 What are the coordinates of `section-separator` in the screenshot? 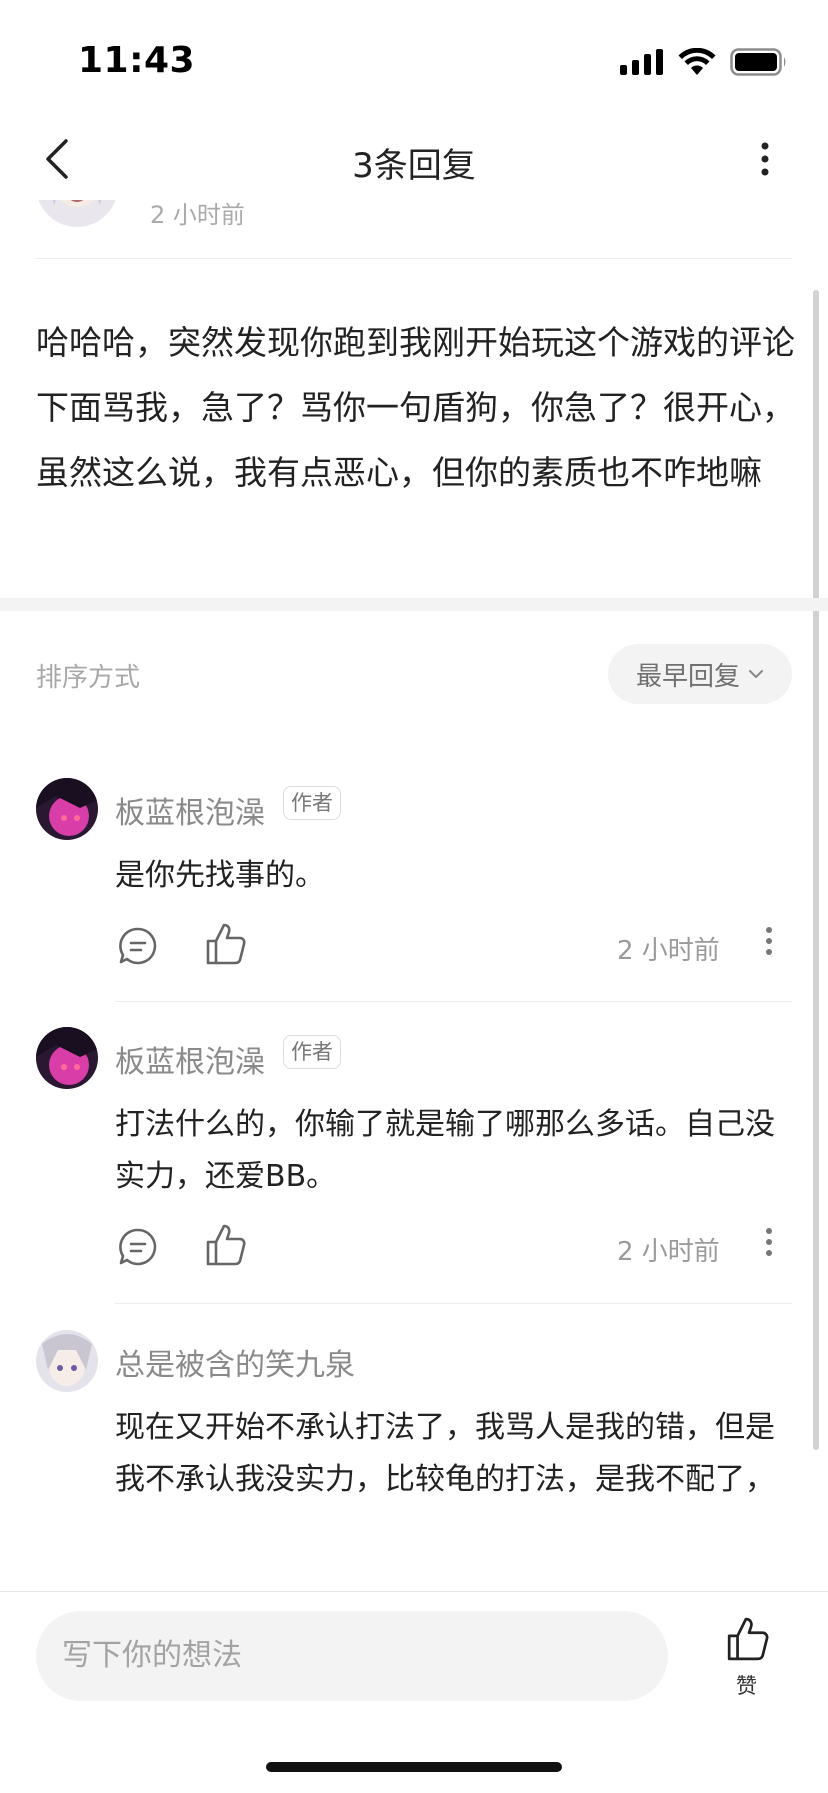 It's located at (414, 604).